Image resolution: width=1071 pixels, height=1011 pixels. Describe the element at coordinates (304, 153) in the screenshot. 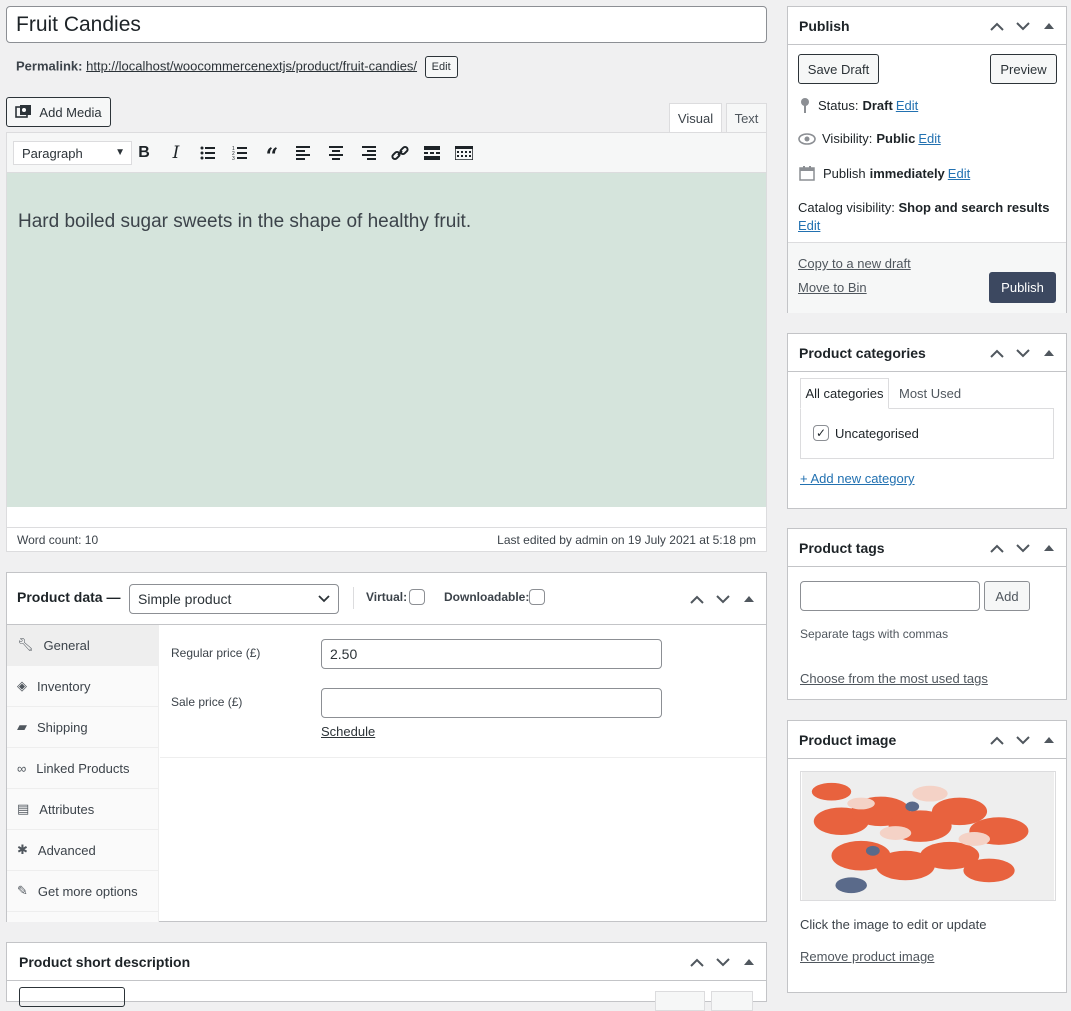

I see `align-left-icon` at that location.